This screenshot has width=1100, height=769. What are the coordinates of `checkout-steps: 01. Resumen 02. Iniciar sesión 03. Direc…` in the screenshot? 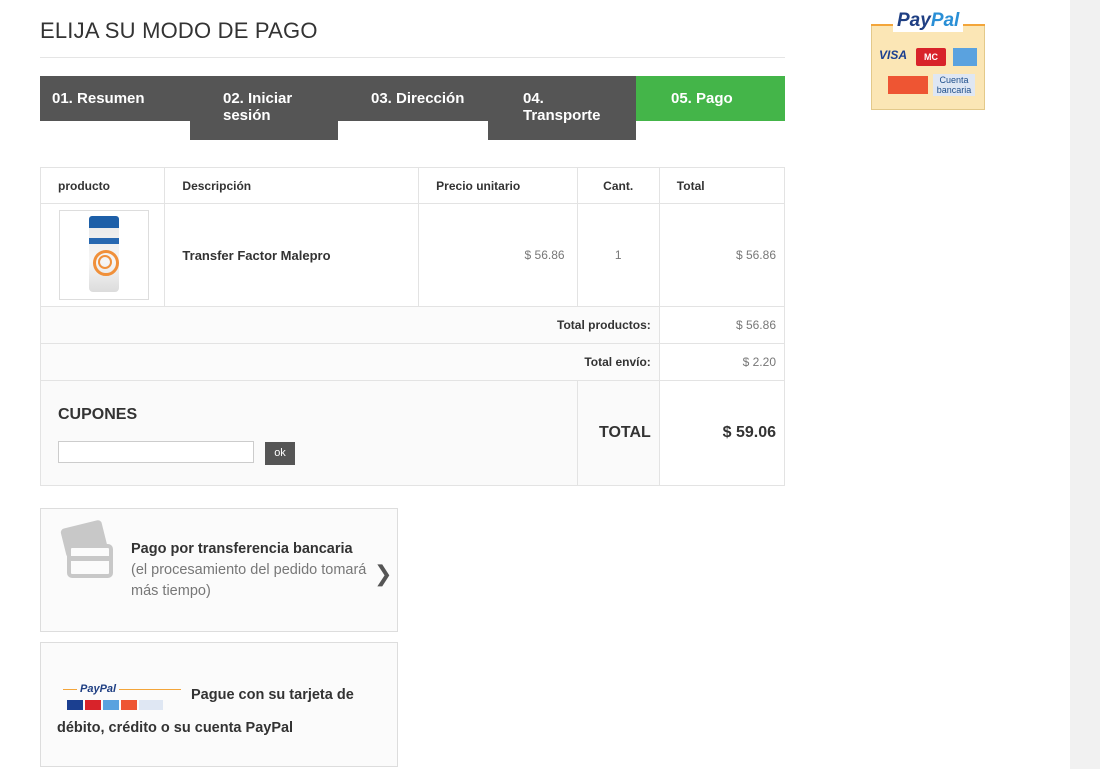 It's located at (412, 108).